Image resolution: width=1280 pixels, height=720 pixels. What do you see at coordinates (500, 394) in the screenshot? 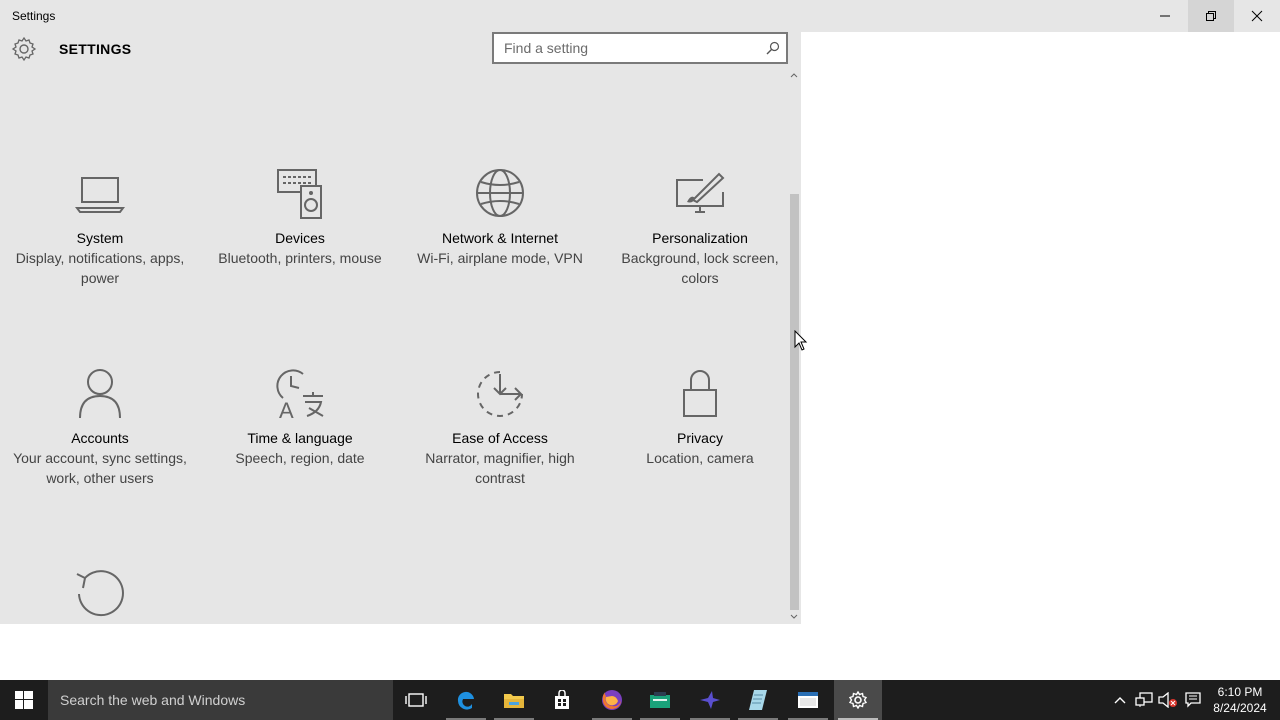
I see `ease-of-access-icon` at bounding box center [500, 394].